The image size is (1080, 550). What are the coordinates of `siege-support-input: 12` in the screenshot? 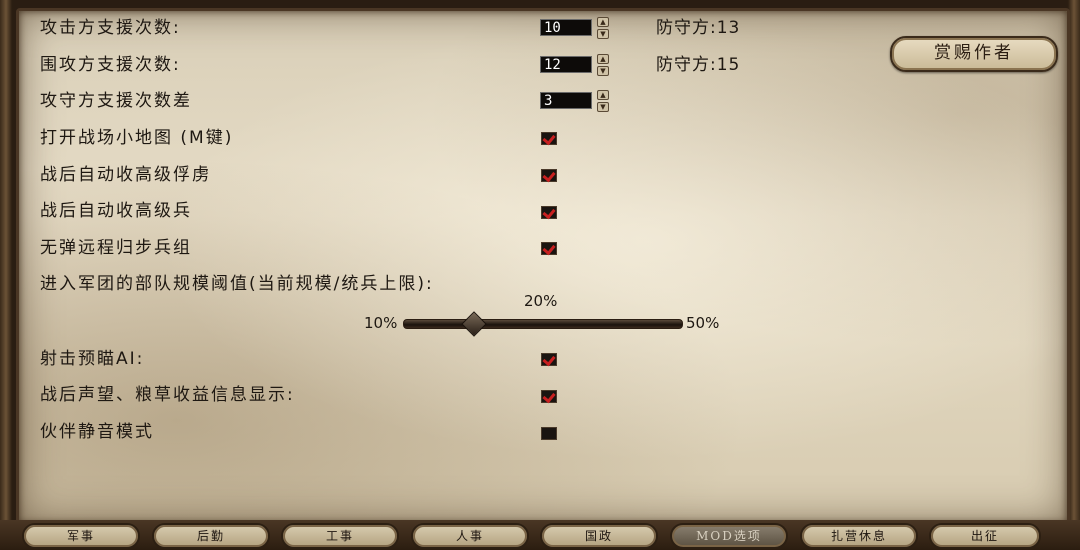 It's located at (566, 64).